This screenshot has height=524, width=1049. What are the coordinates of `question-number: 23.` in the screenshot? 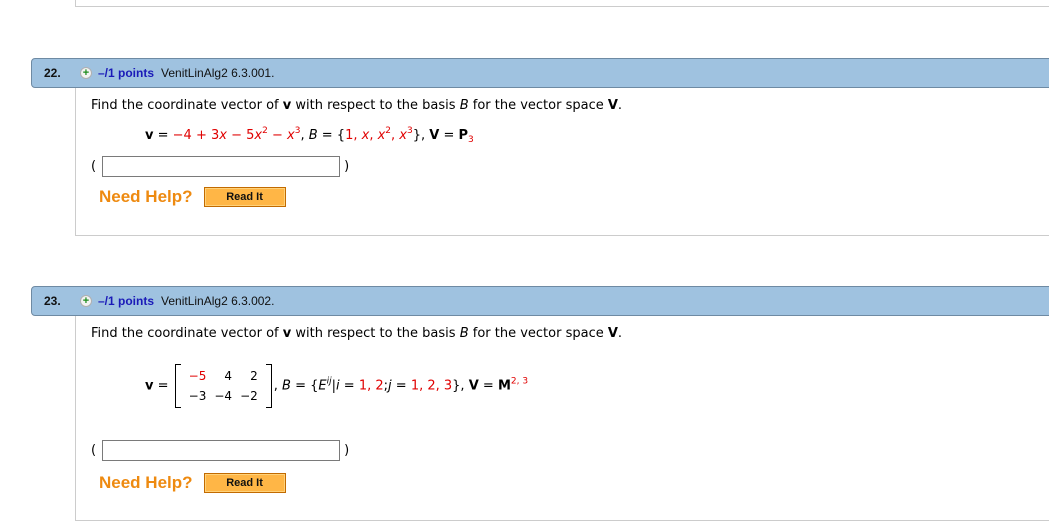 It's located at (52, 301).